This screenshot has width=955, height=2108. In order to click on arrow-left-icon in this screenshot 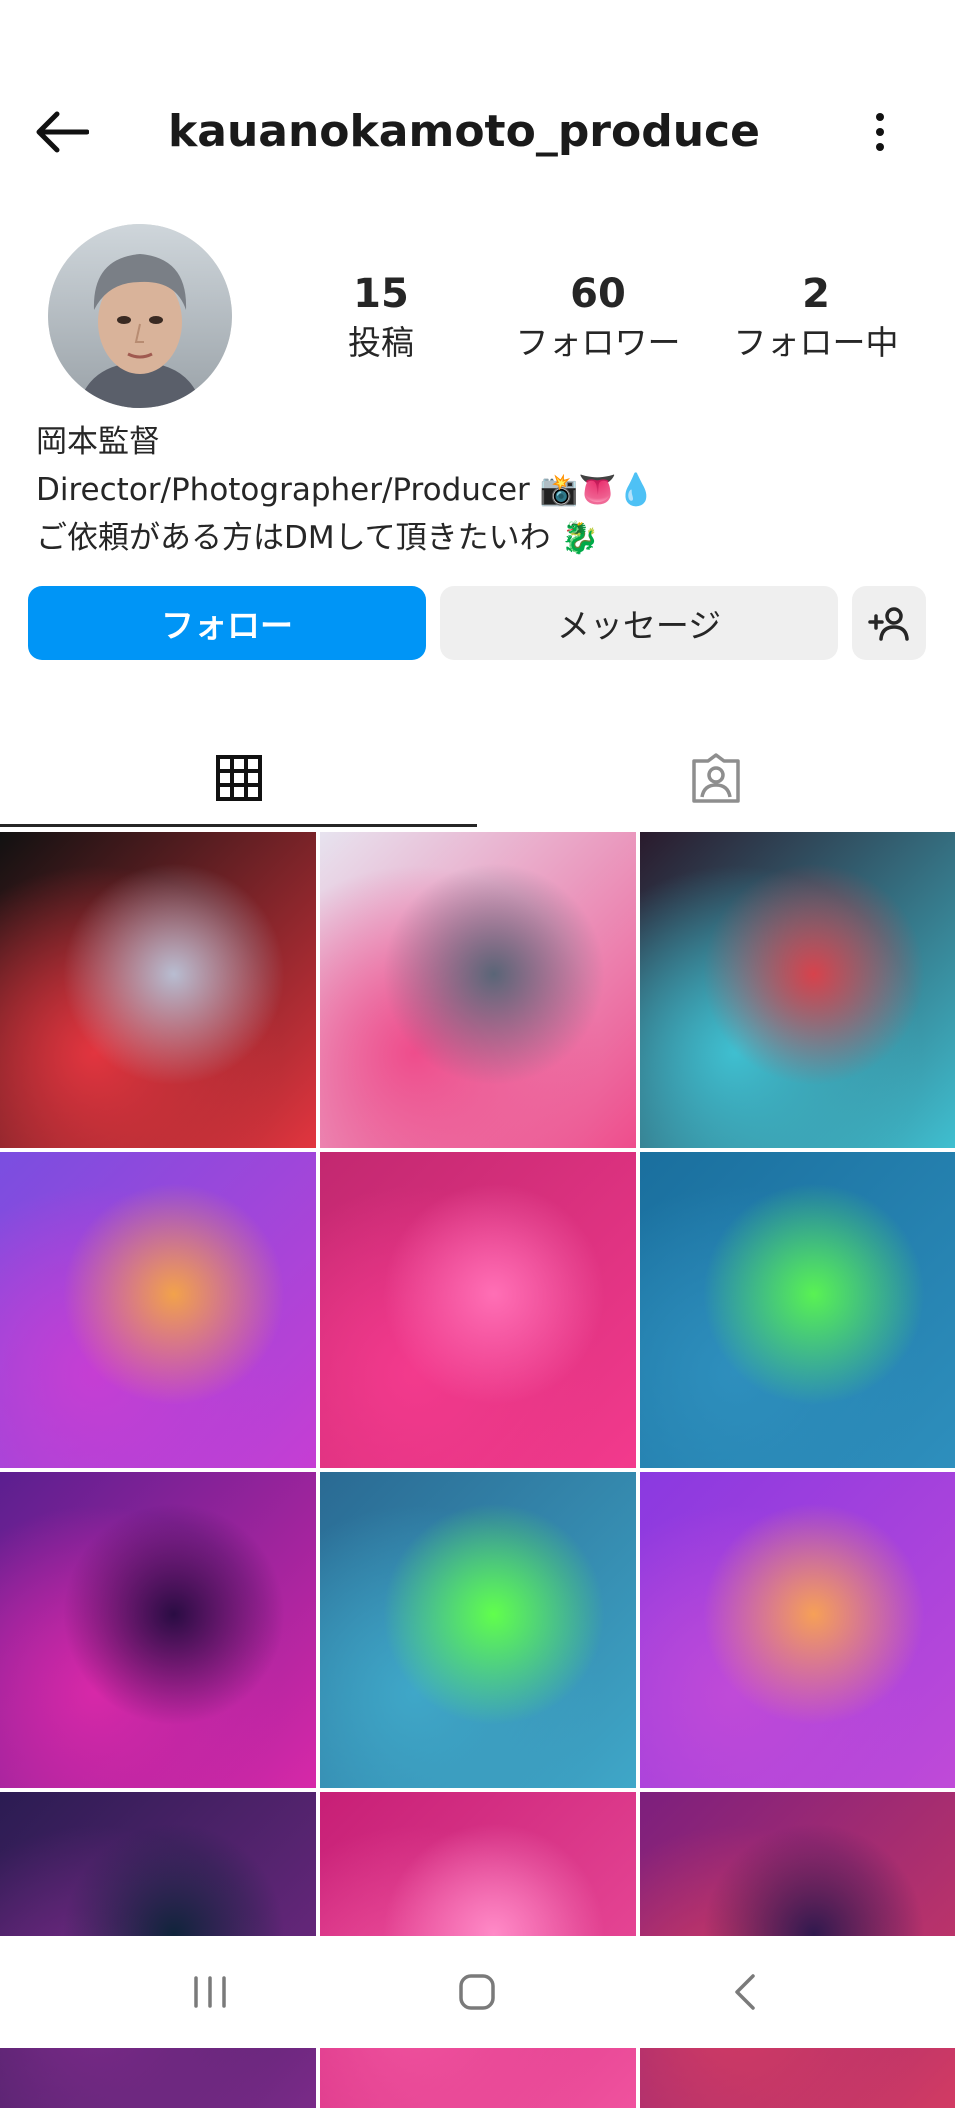, I will do `click(62, 132)`.